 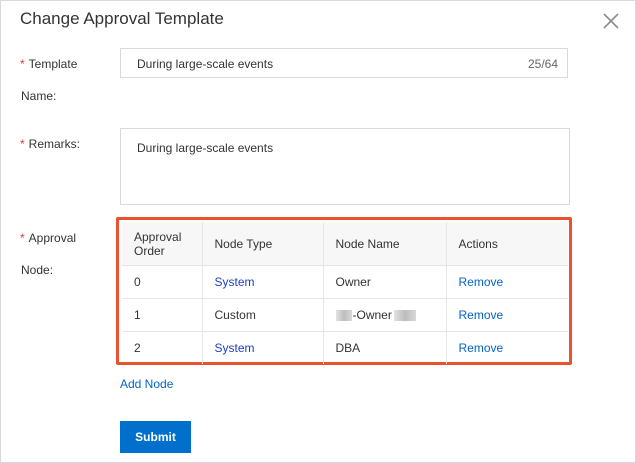 I want to click on approval-node-label-line1: Approval, so click(x=52, y=238).